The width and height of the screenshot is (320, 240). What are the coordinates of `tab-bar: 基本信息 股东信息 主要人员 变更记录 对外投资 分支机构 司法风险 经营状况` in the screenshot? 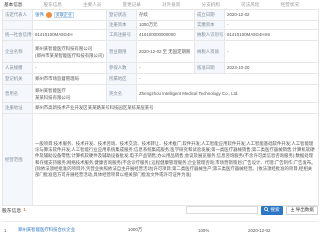 It's located at (160, 4).